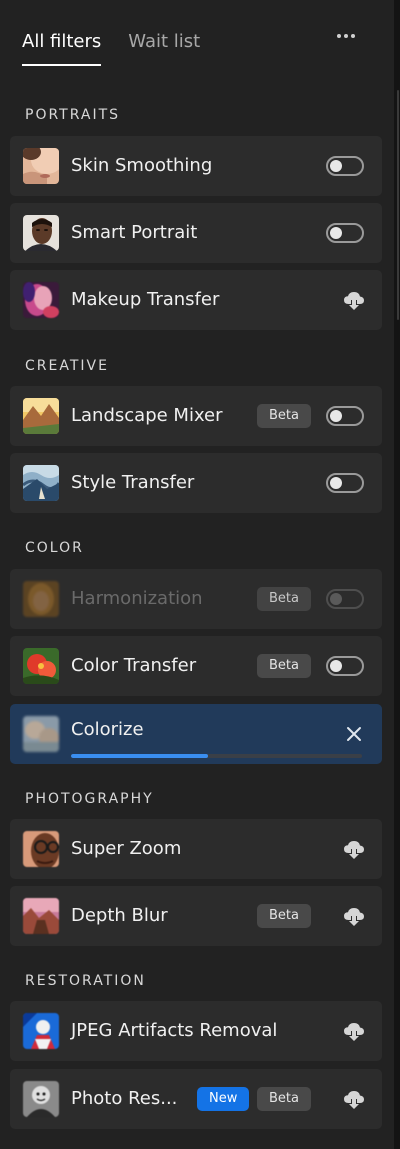  What do you see at coordinates (41, 416) in the screenshot?
I see `landscape-mixer-thumbnail` at bounding box center [41, 416].